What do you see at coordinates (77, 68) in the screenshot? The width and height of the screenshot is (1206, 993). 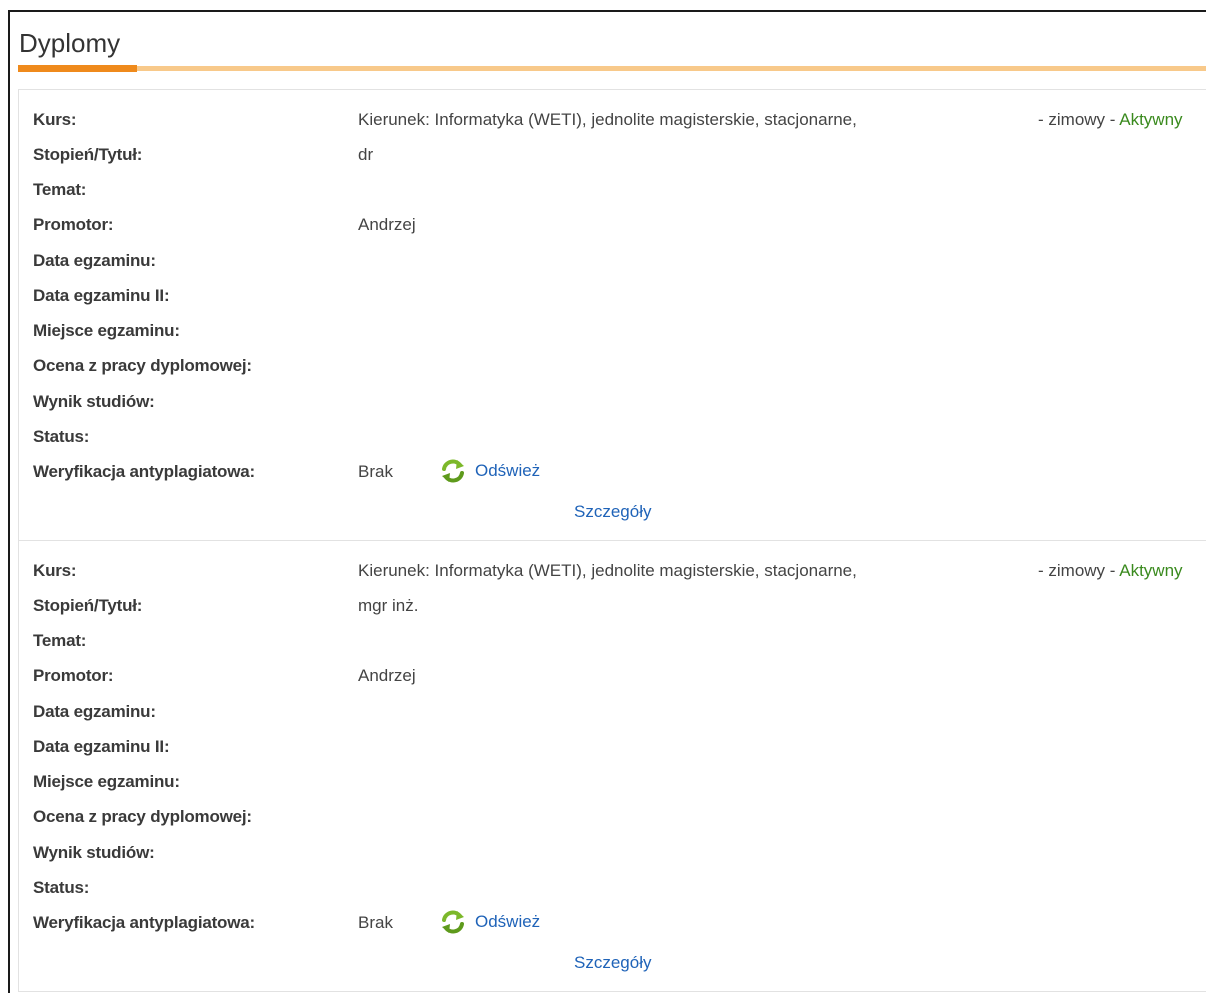 I see `title-underline-accent` at bounding box center [77, 68].